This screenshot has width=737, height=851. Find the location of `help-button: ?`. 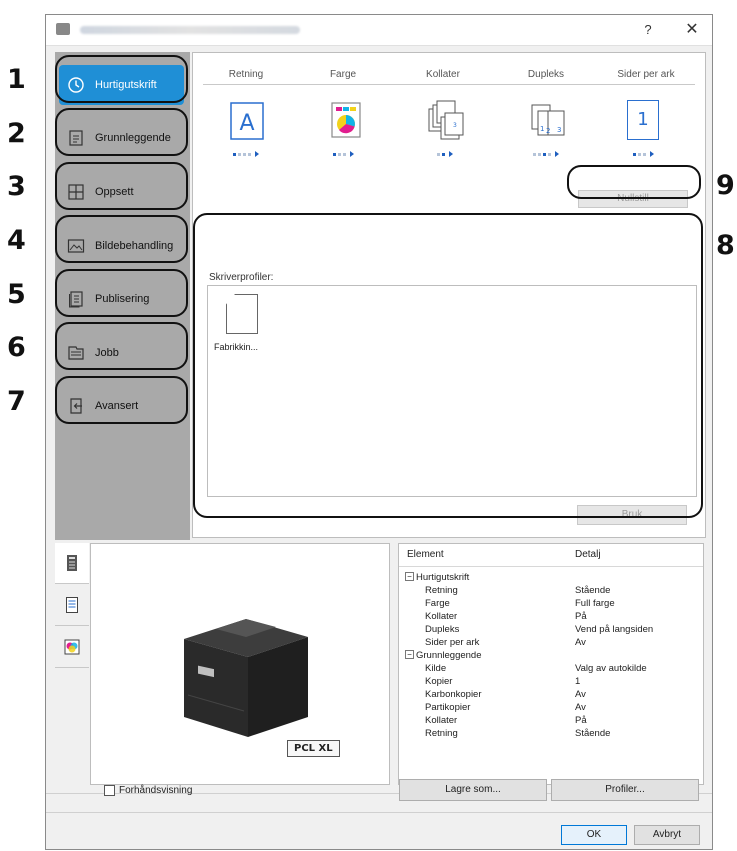

help-button: ? is located at coordinates (648, 30).